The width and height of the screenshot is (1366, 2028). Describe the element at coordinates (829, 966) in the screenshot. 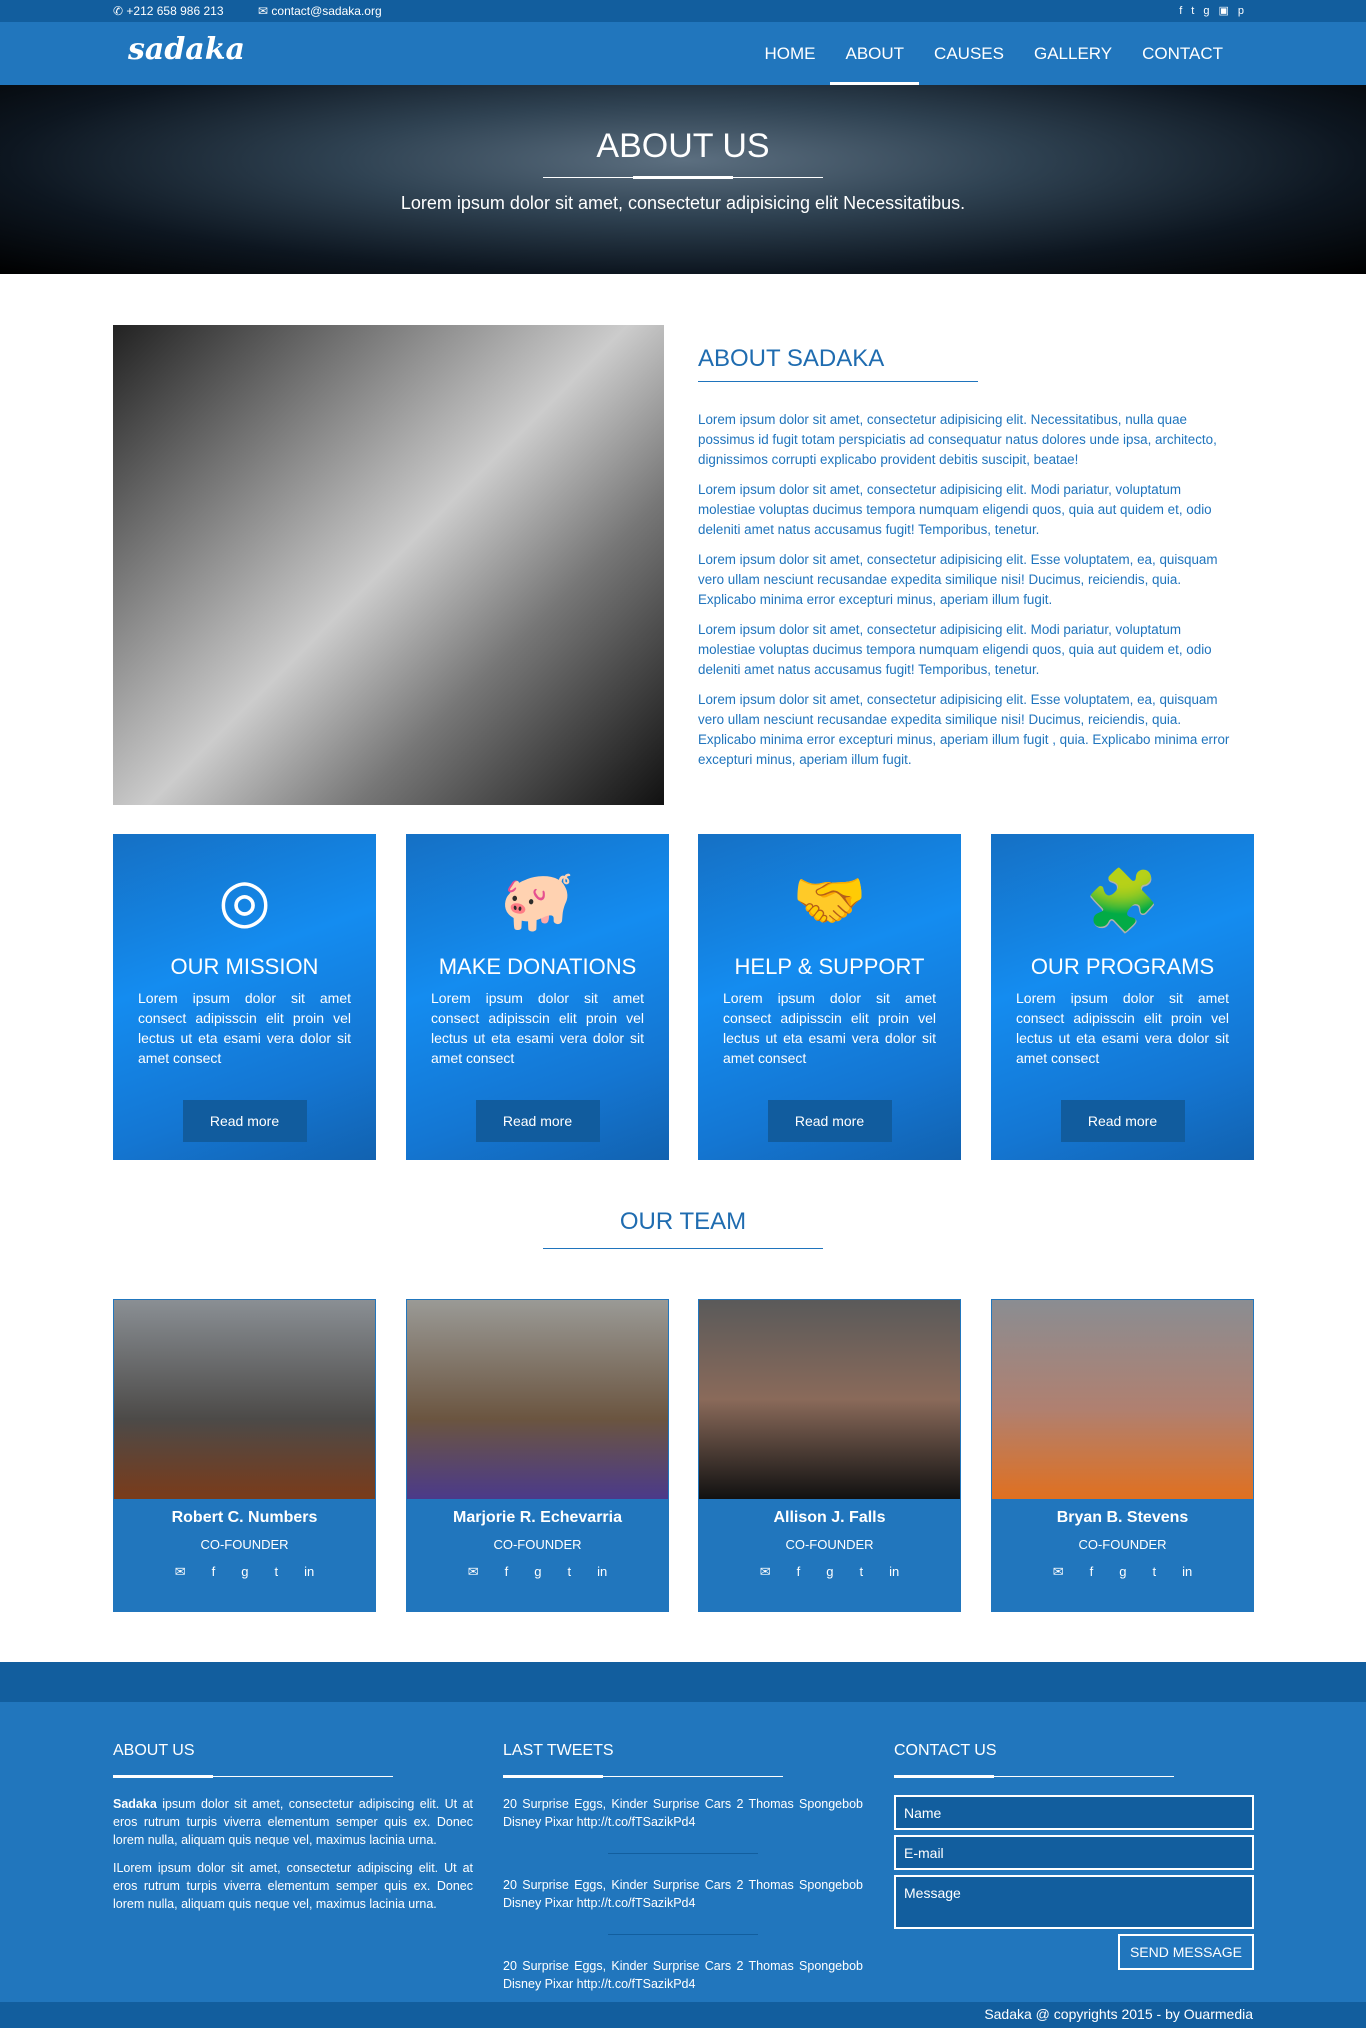

I see `card-title: HELP & SUPPORT` at that location.